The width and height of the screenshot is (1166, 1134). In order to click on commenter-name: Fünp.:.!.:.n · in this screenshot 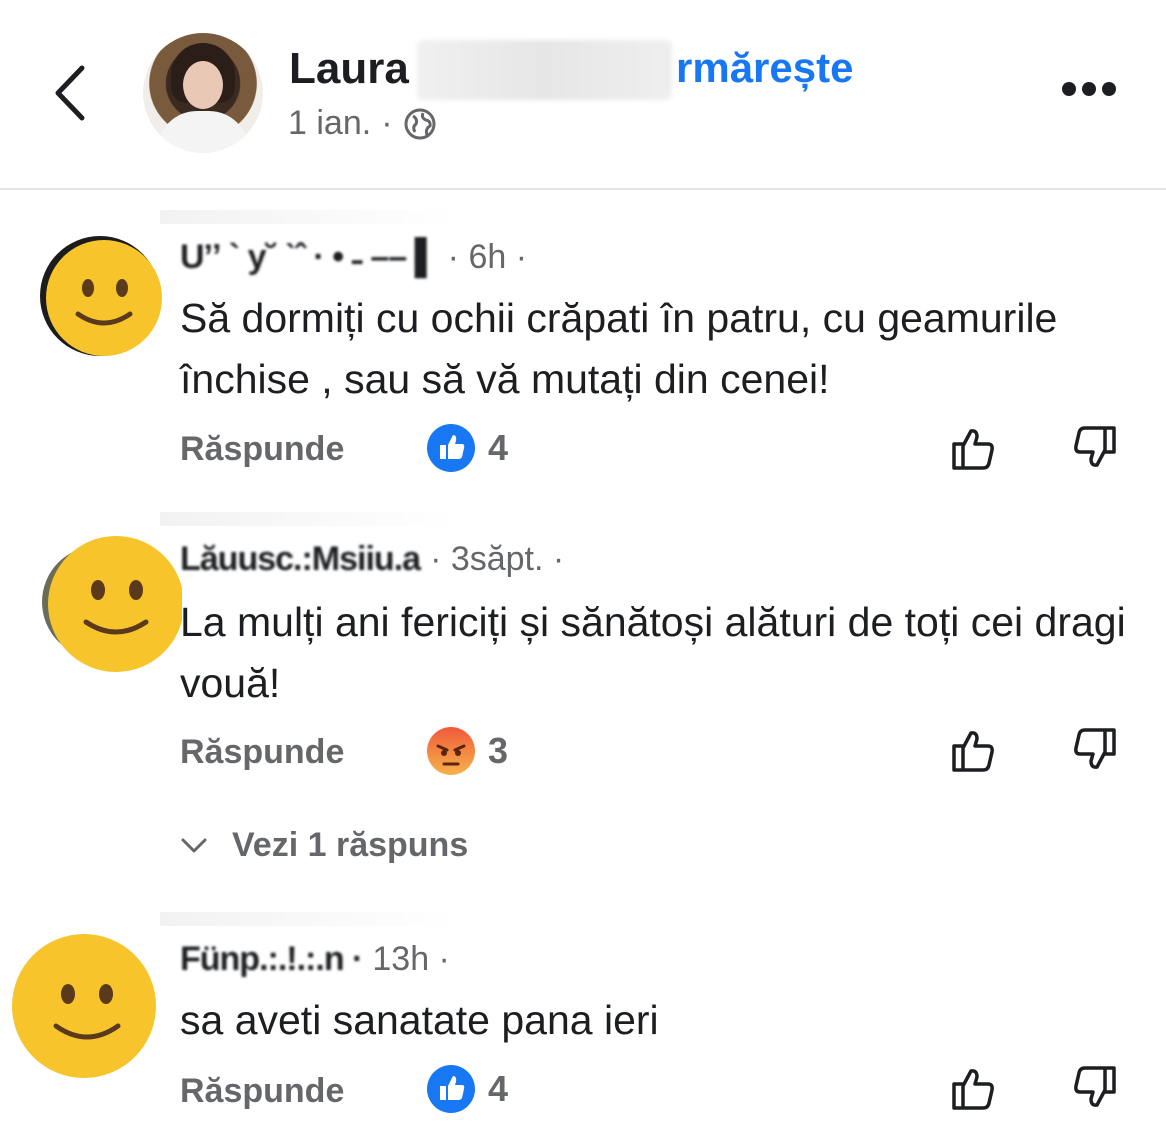, I will do `click(271, 959)`.